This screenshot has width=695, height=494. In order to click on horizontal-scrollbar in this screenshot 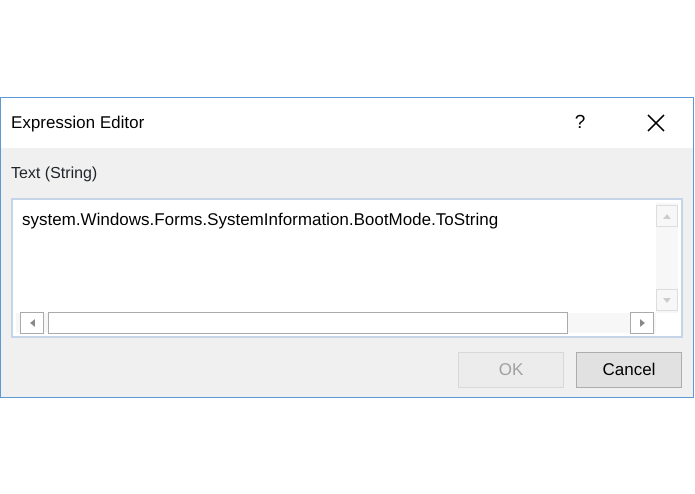, I will do `click(336, 323)`.